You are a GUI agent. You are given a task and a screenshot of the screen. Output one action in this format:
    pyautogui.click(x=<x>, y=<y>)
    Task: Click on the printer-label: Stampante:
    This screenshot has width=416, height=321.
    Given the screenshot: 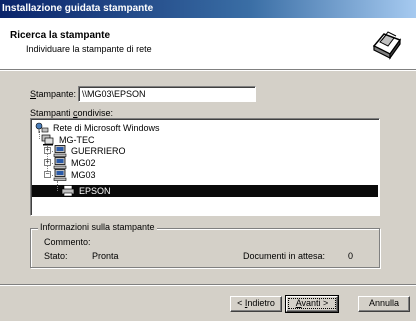 What is the action you would take?
    pyautogui.click(x=53, y=94)
    